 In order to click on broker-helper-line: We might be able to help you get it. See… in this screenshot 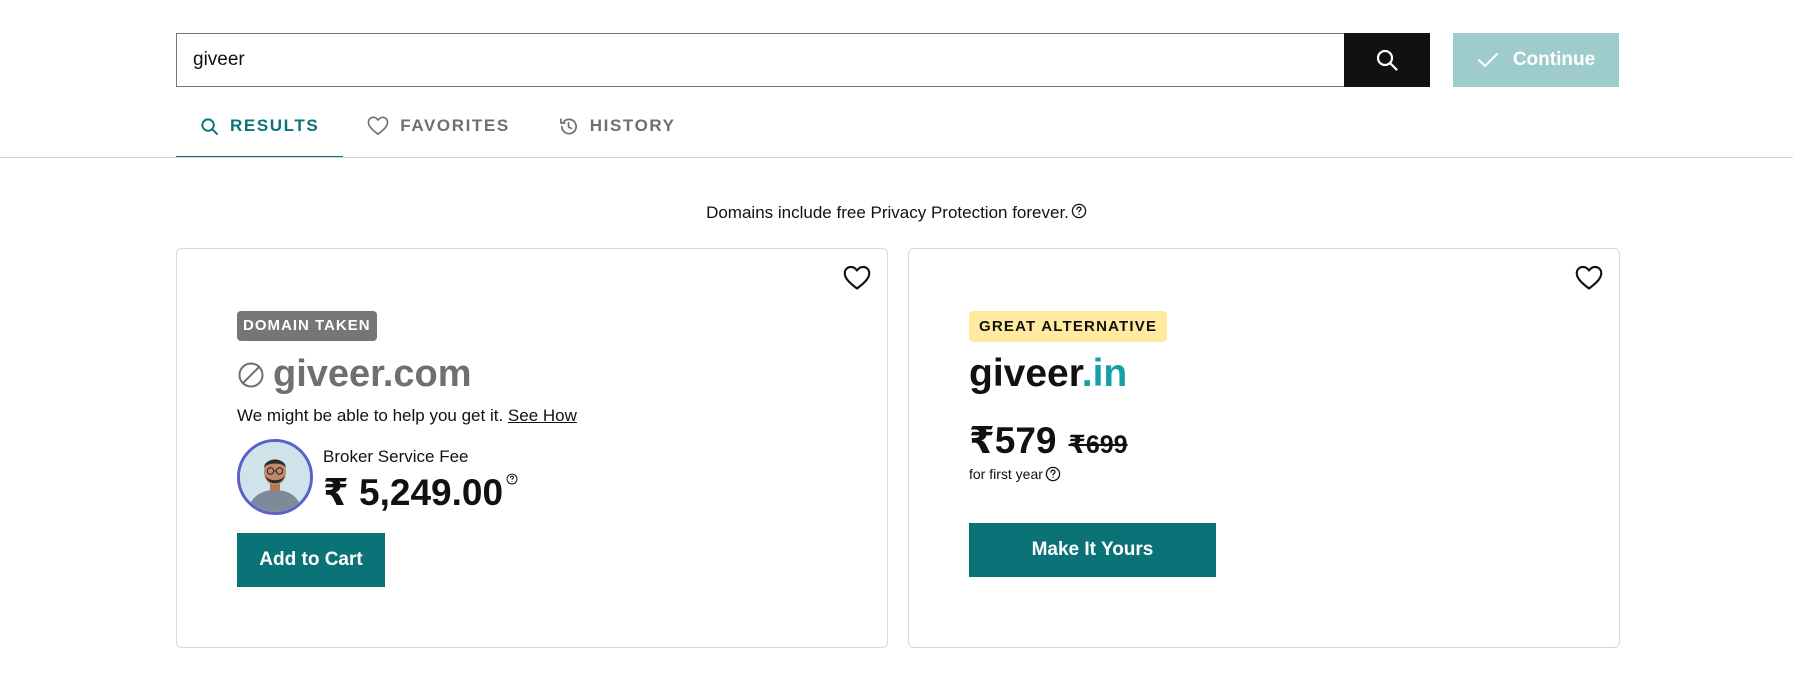, I will do `click(407, 416)`.